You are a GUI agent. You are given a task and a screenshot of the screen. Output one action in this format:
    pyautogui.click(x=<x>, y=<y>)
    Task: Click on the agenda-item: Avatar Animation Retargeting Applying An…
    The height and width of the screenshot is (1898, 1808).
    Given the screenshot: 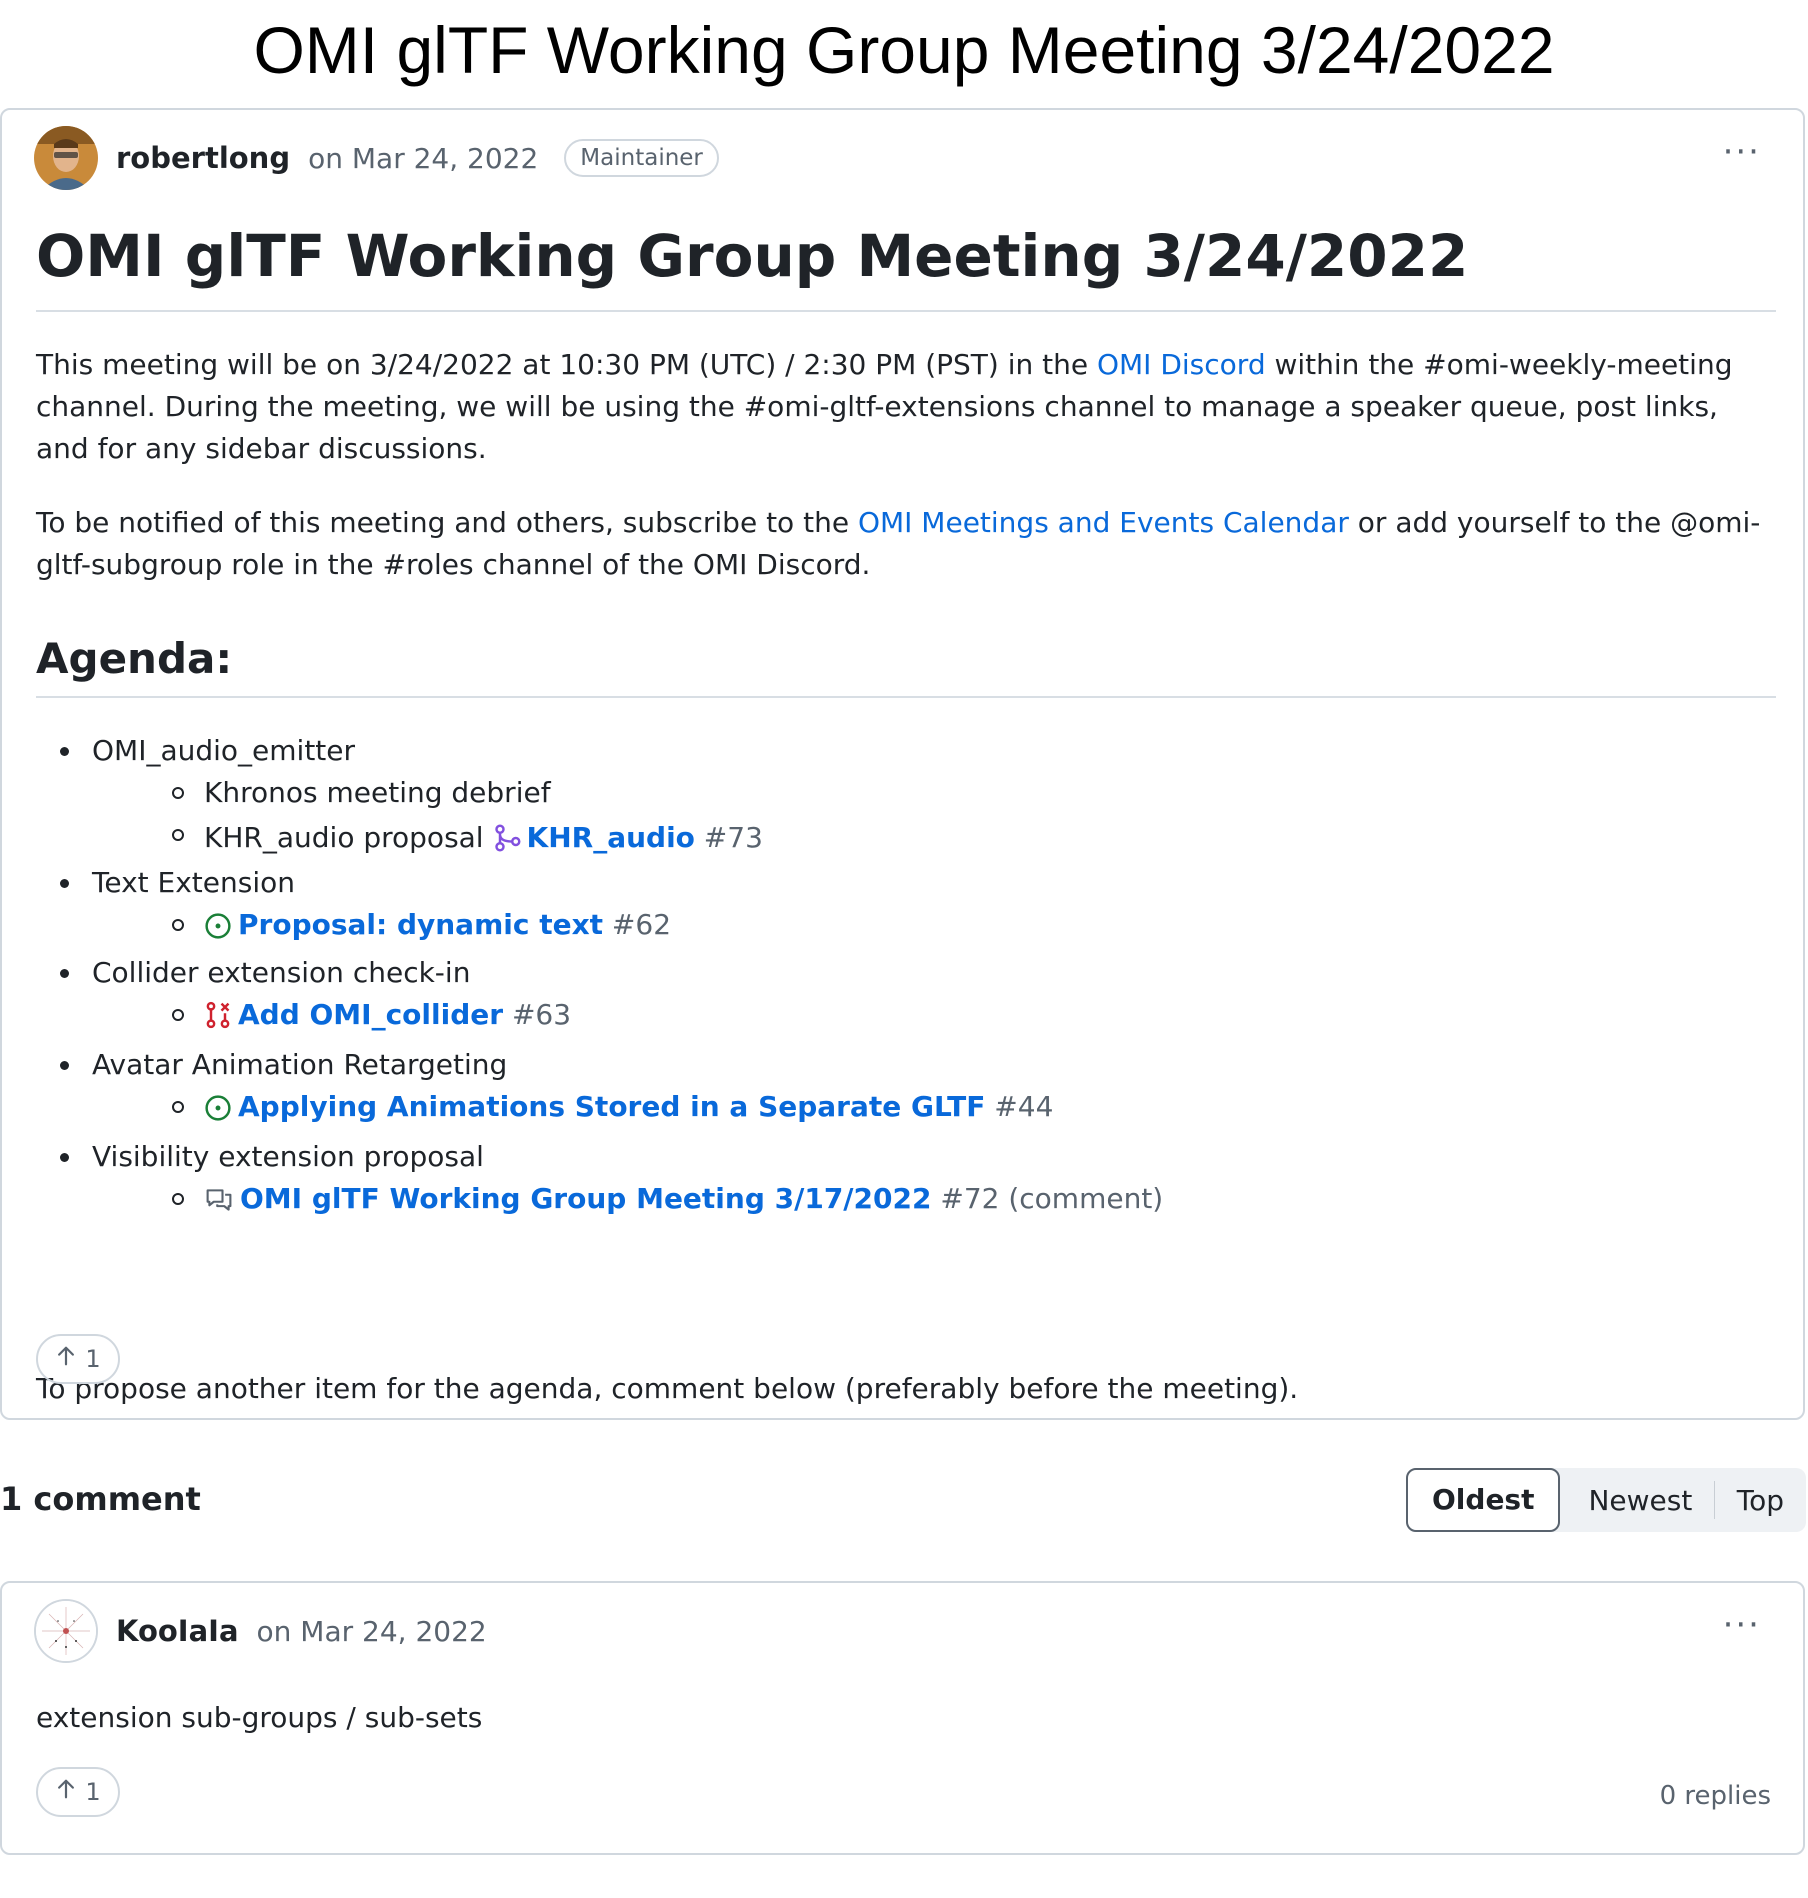 What is the action you would take?
    pyautogui.click(x=886, y=1089)
    